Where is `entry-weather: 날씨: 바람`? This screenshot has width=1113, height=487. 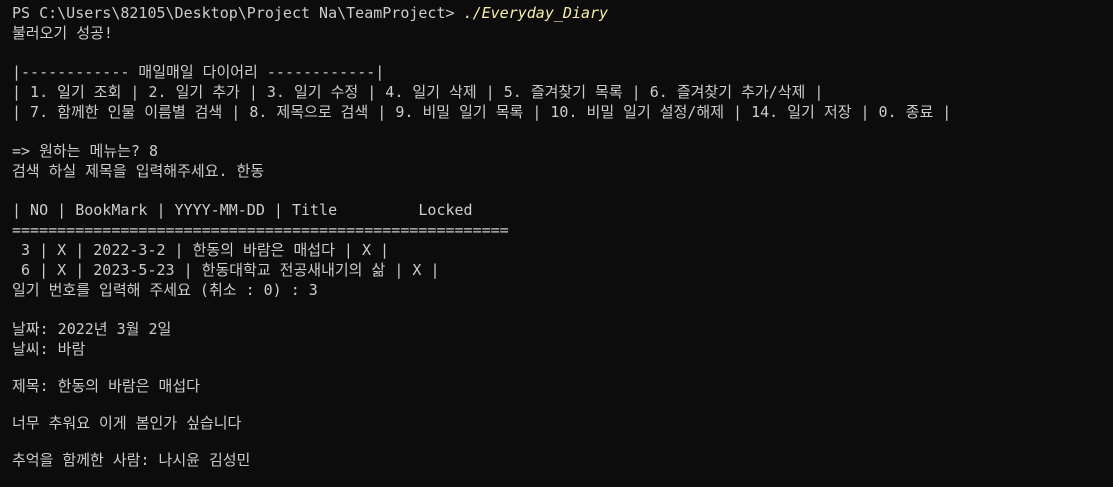 entry-weather: 날씨: 바람 is located at coordinates (49, 349).